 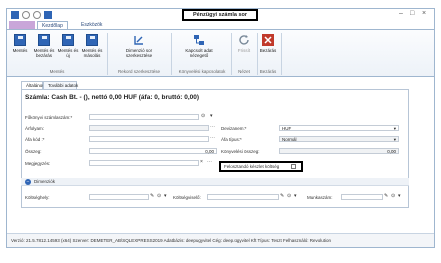 I want to click on osszeg-label: Összeg:, so click(x=33, y=151).